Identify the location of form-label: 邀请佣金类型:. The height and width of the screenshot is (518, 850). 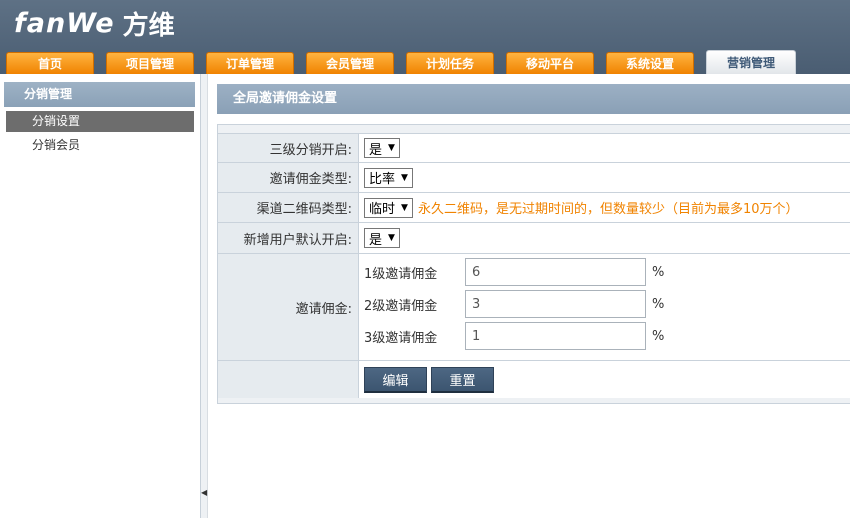
(288, 177).